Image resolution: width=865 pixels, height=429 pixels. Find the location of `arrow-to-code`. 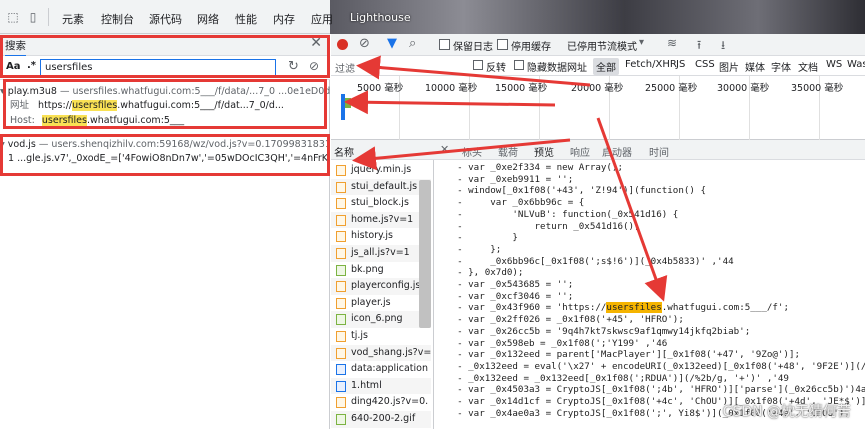

arrow-to-code is located at coordinates (632, 209).